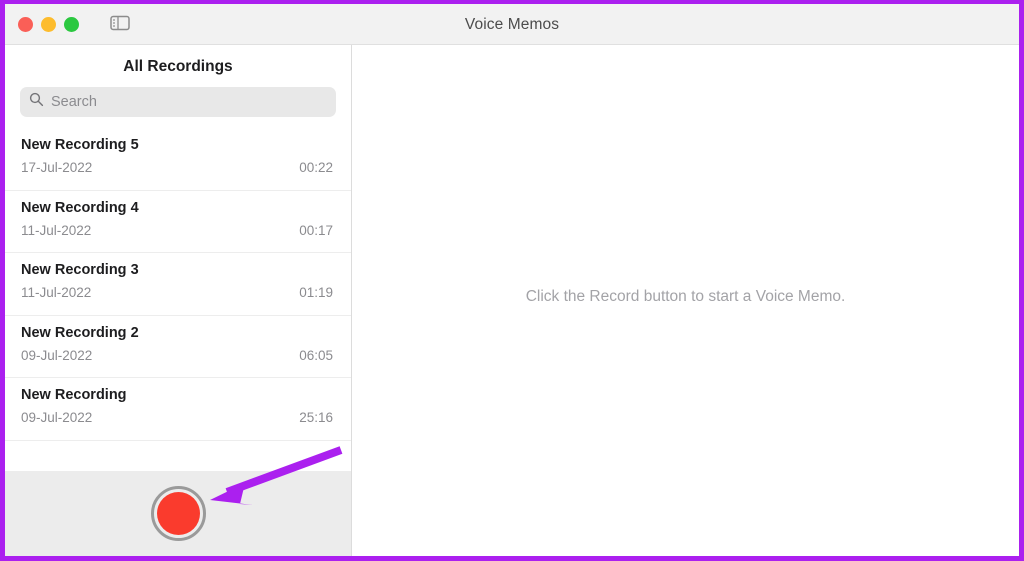 This screenshot has width=1024, height=561. I want to click on list-item: New Recording 5 17-Jul-2022 00:22, so click(178, 159).